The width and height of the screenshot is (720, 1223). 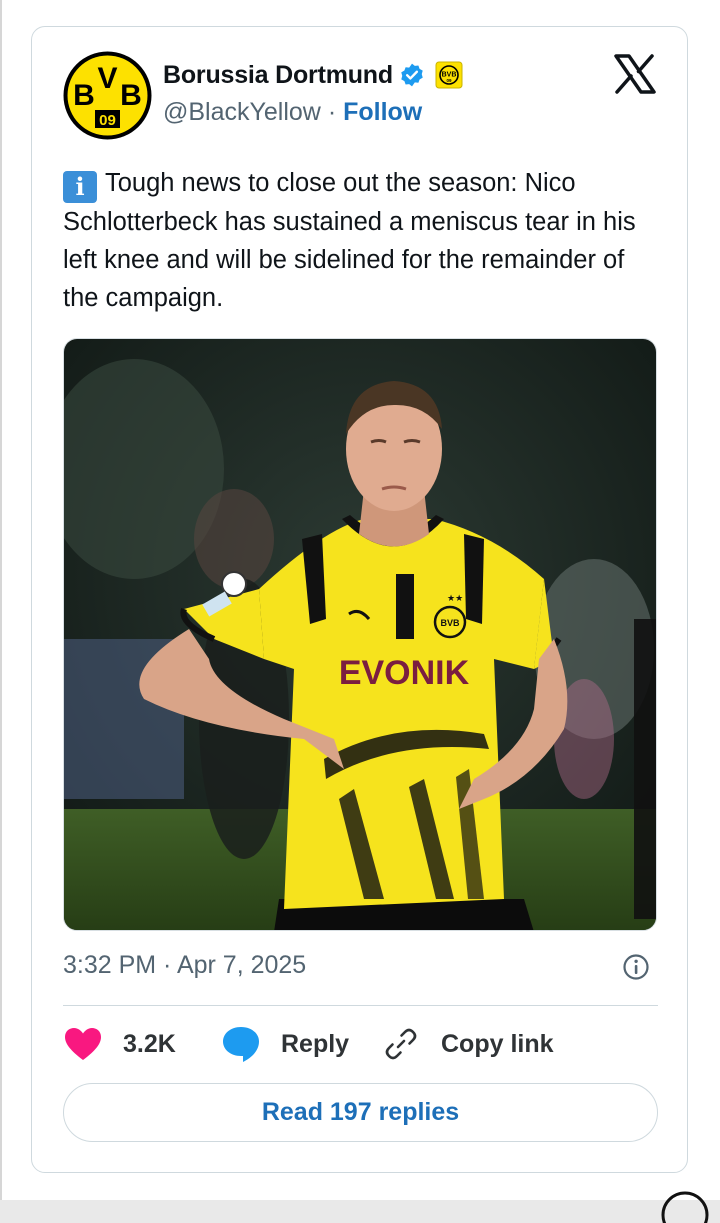 What do you see at coordinates (315, 1043) in the screenshot?
I see `reply-label: Reply` at bounding box center [315, 1043].